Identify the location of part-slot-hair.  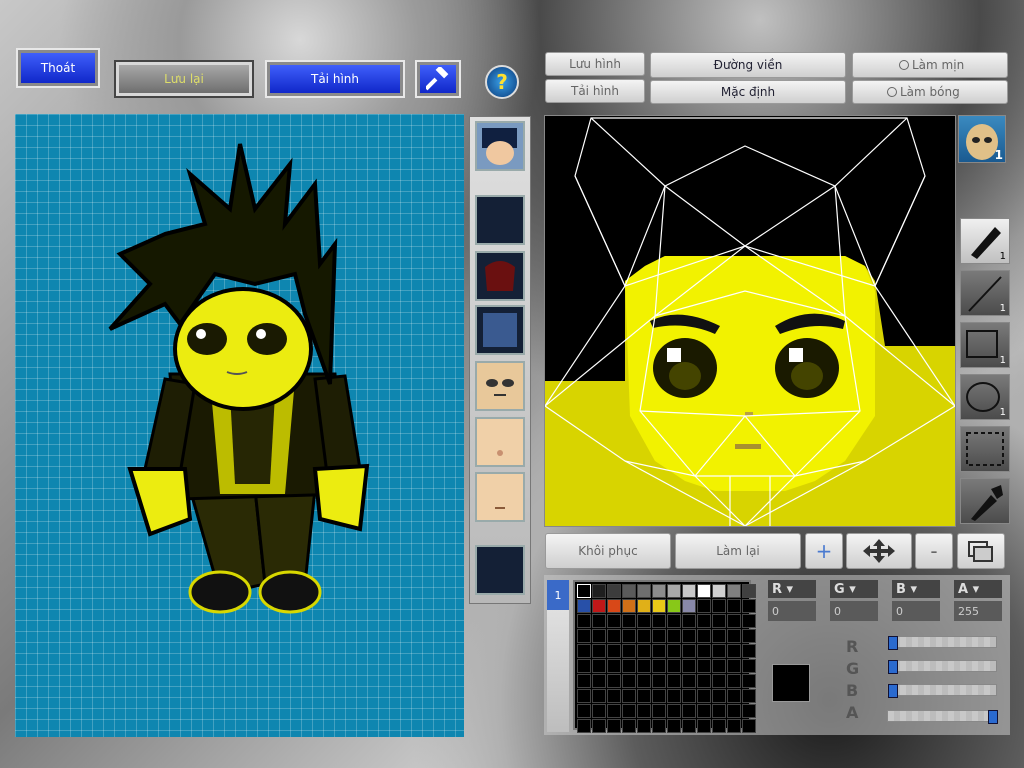
(500, 146).